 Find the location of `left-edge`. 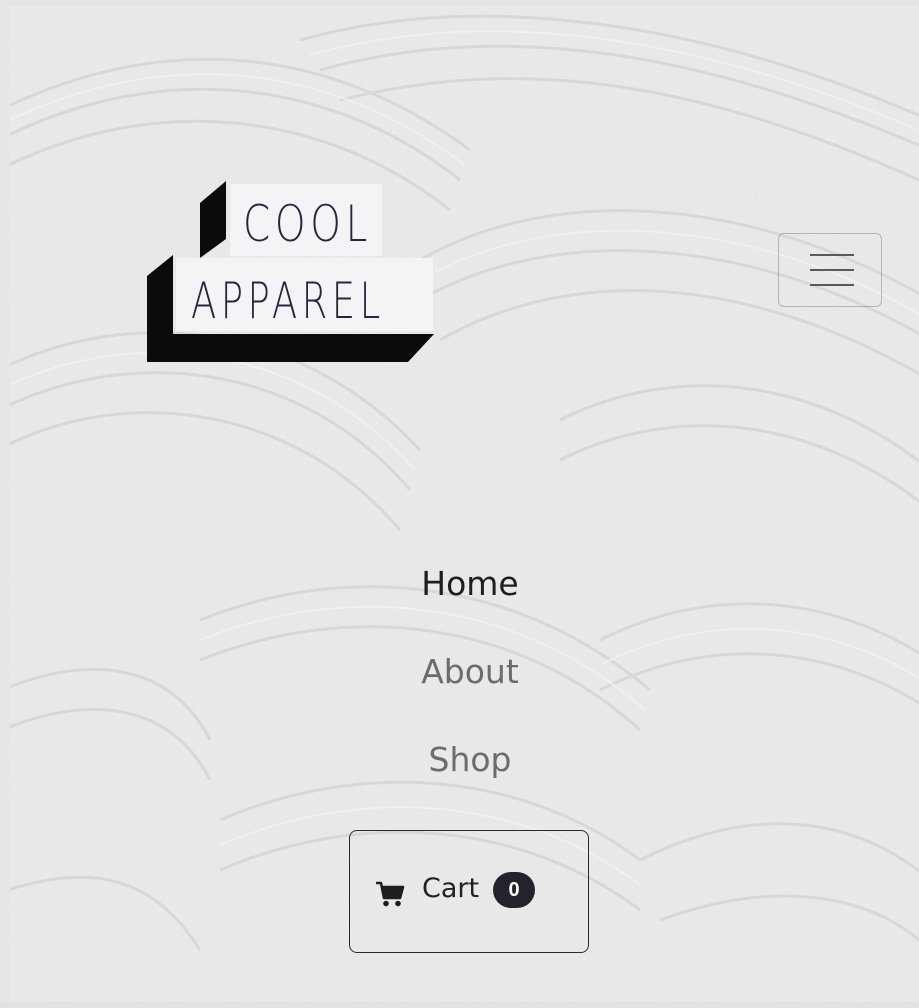

left-edge is located at coordinates (5, 504).